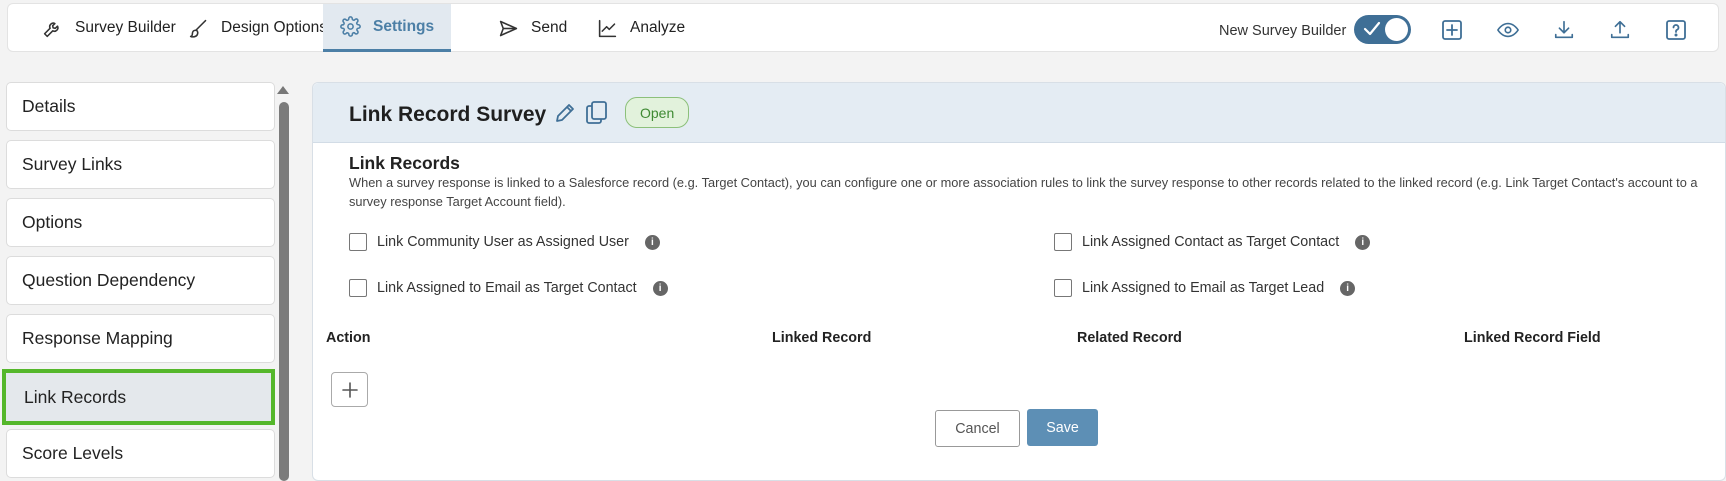 Image resolution: width=1726 pixels, height=481 pixels. Describe the element at coordinates (97, 338) in the screenshot. I see `sidebar-item-label: Response Mapping` at that location.